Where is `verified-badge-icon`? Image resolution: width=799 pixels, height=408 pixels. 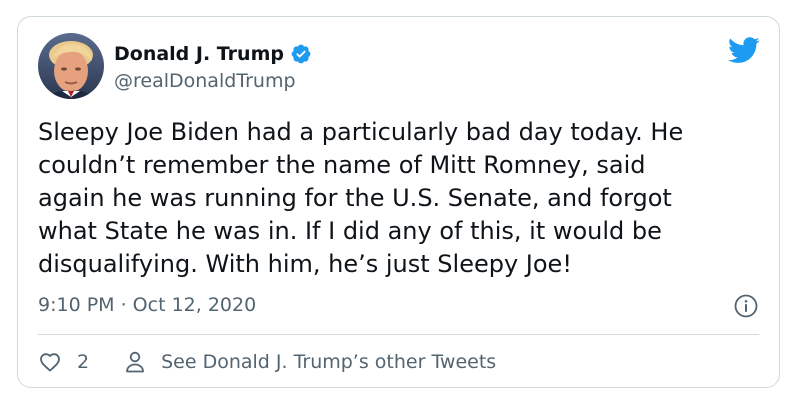 verified-badge-icon is located at coordinates (301, 54).